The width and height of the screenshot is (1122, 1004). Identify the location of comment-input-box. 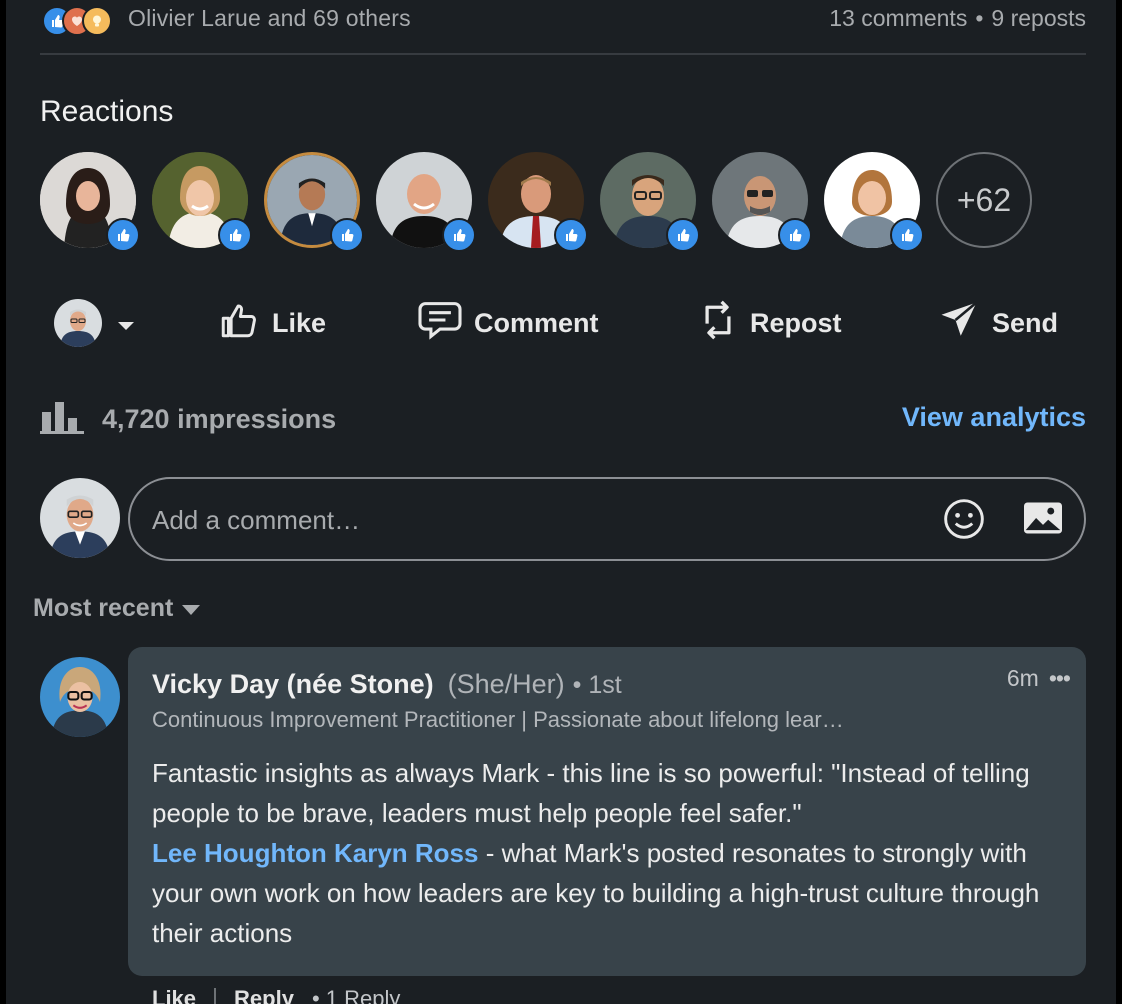
(607, 519).